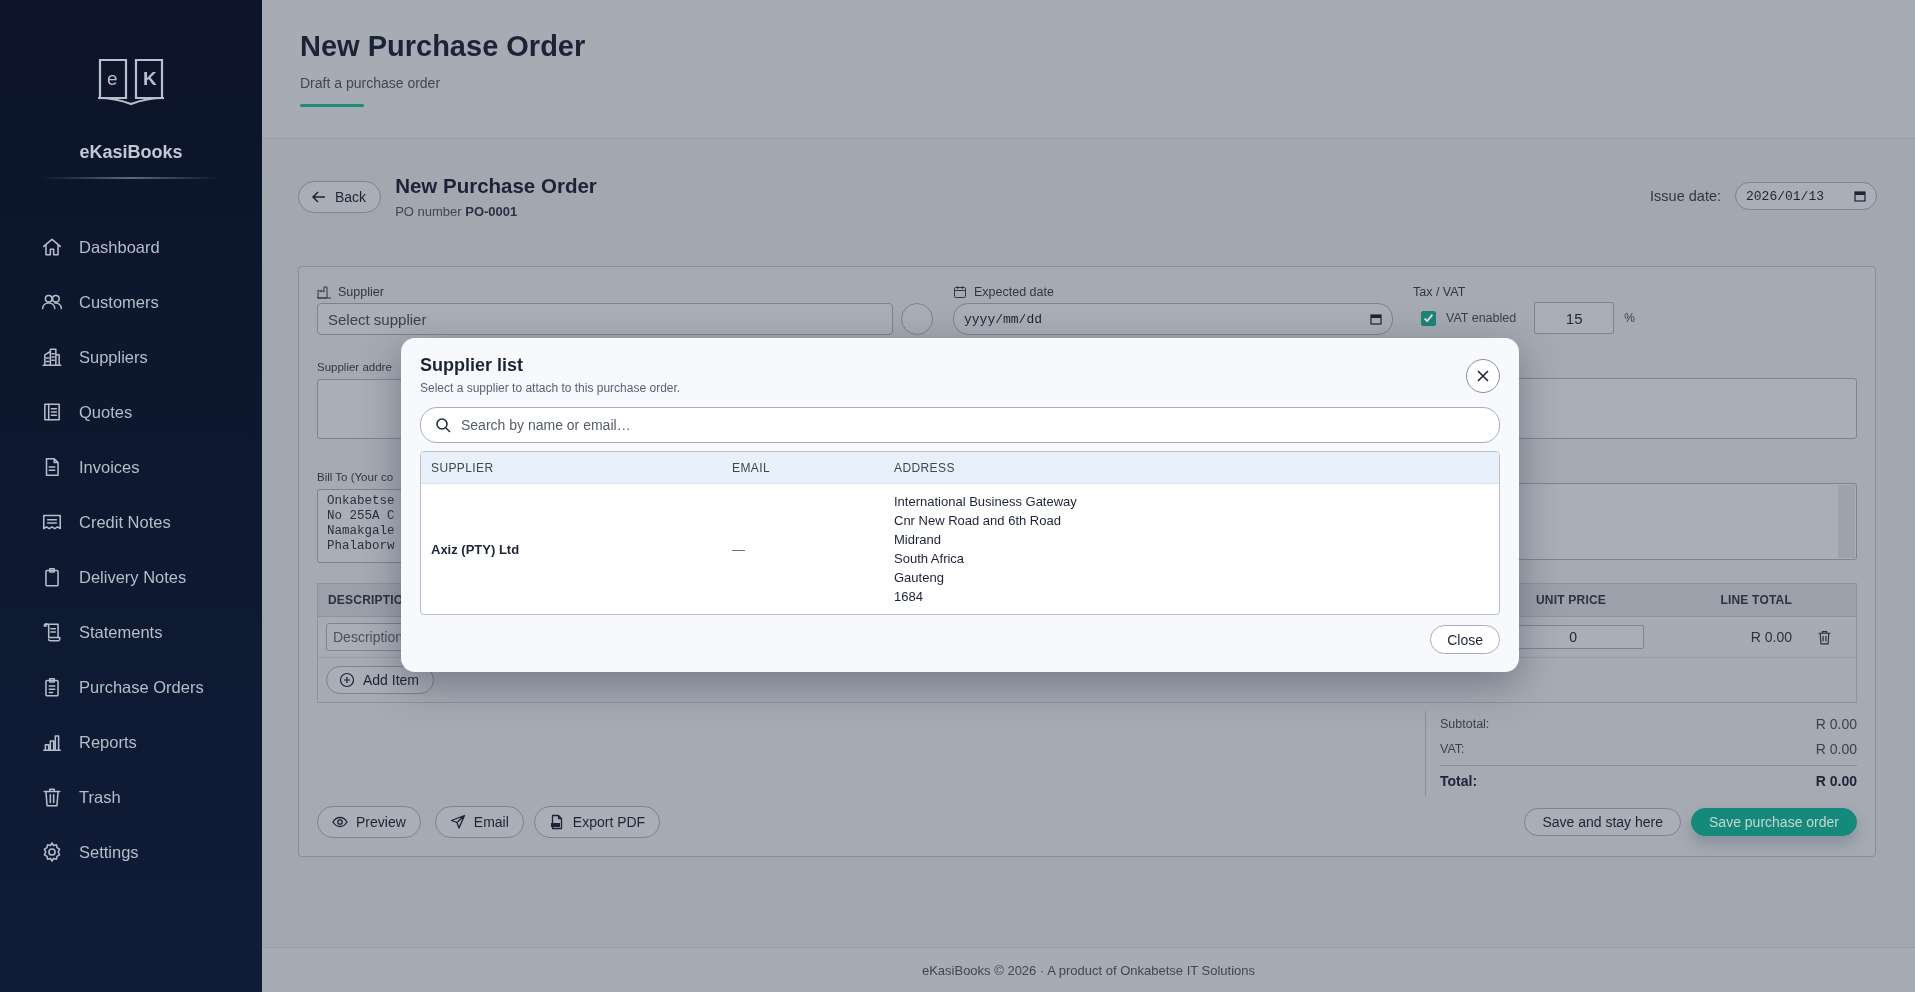  Describe the element at coordinates (52, 247) in the screenshot. I see `home-icon` at that location.